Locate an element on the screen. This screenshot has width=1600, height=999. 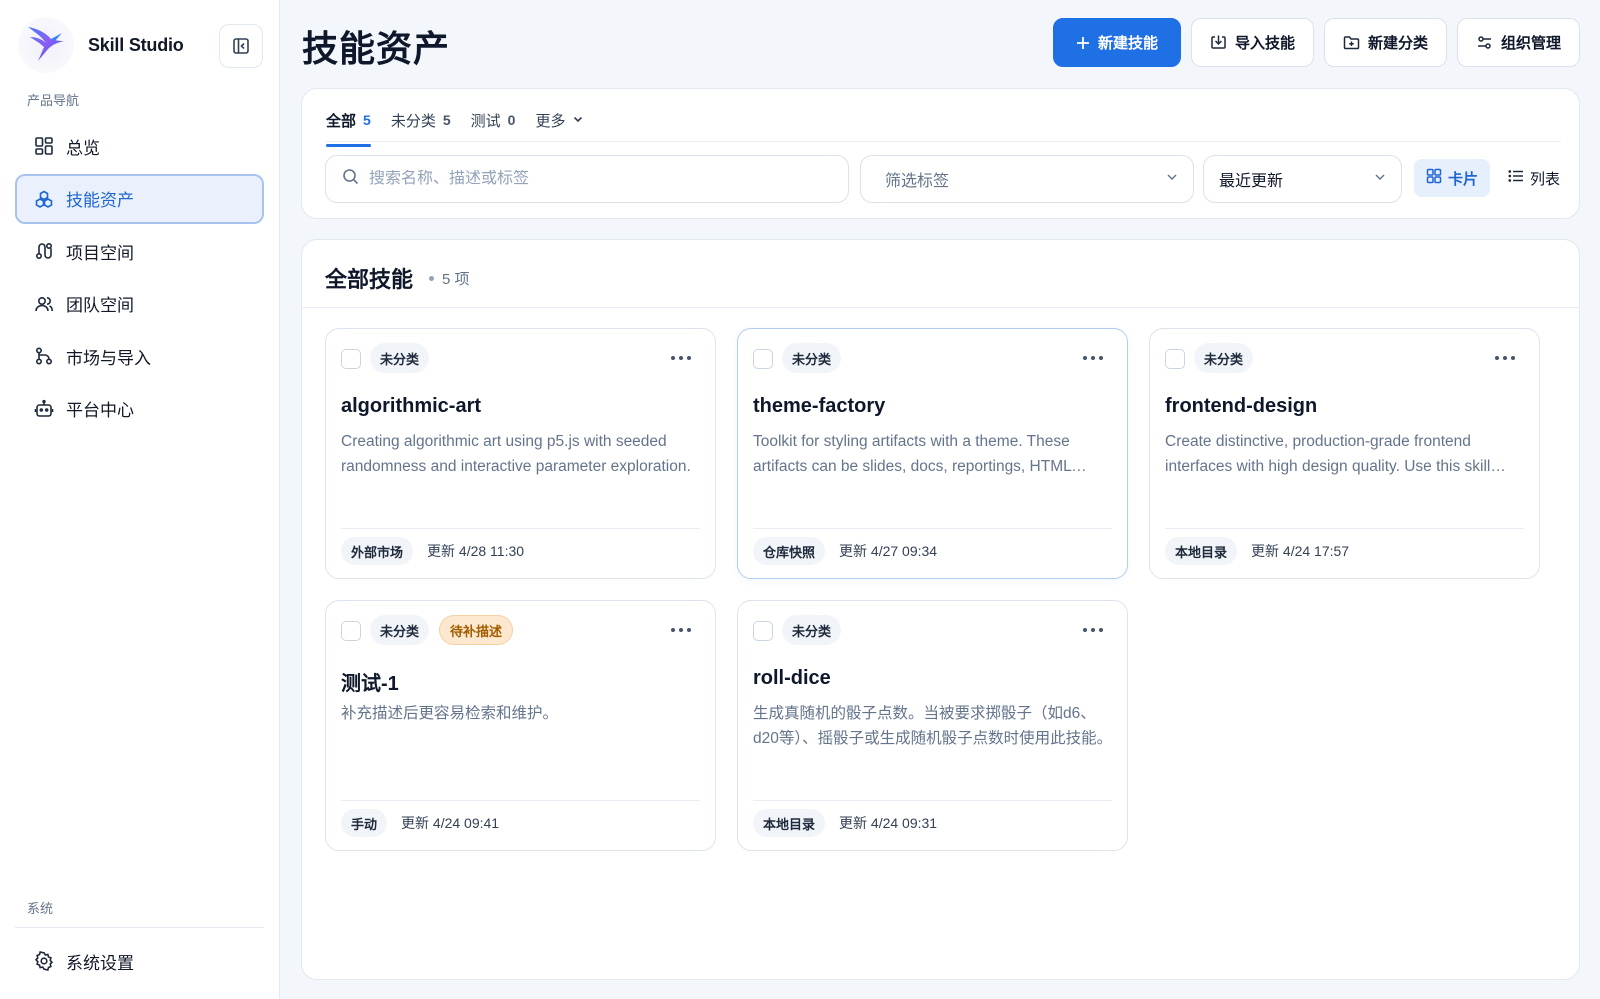
org-manage-button: 组织管理 is located at coordinates (1518, 42).